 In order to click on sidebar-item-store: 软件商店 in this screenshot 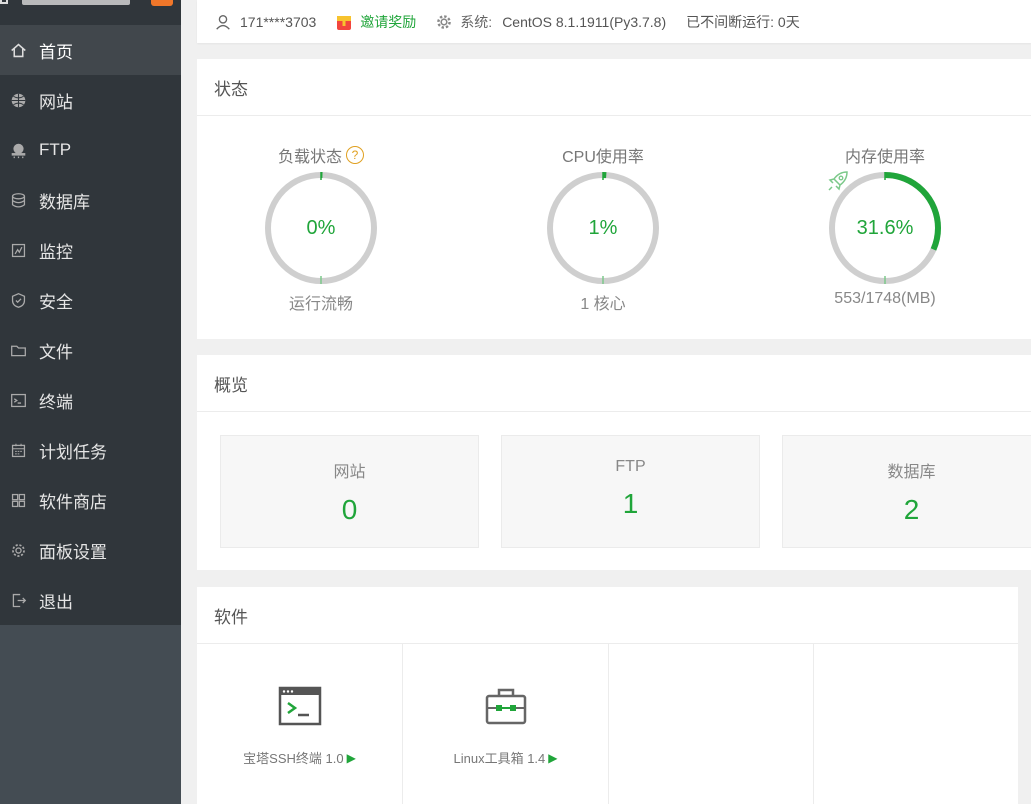, I will do `click(90, 500)`.